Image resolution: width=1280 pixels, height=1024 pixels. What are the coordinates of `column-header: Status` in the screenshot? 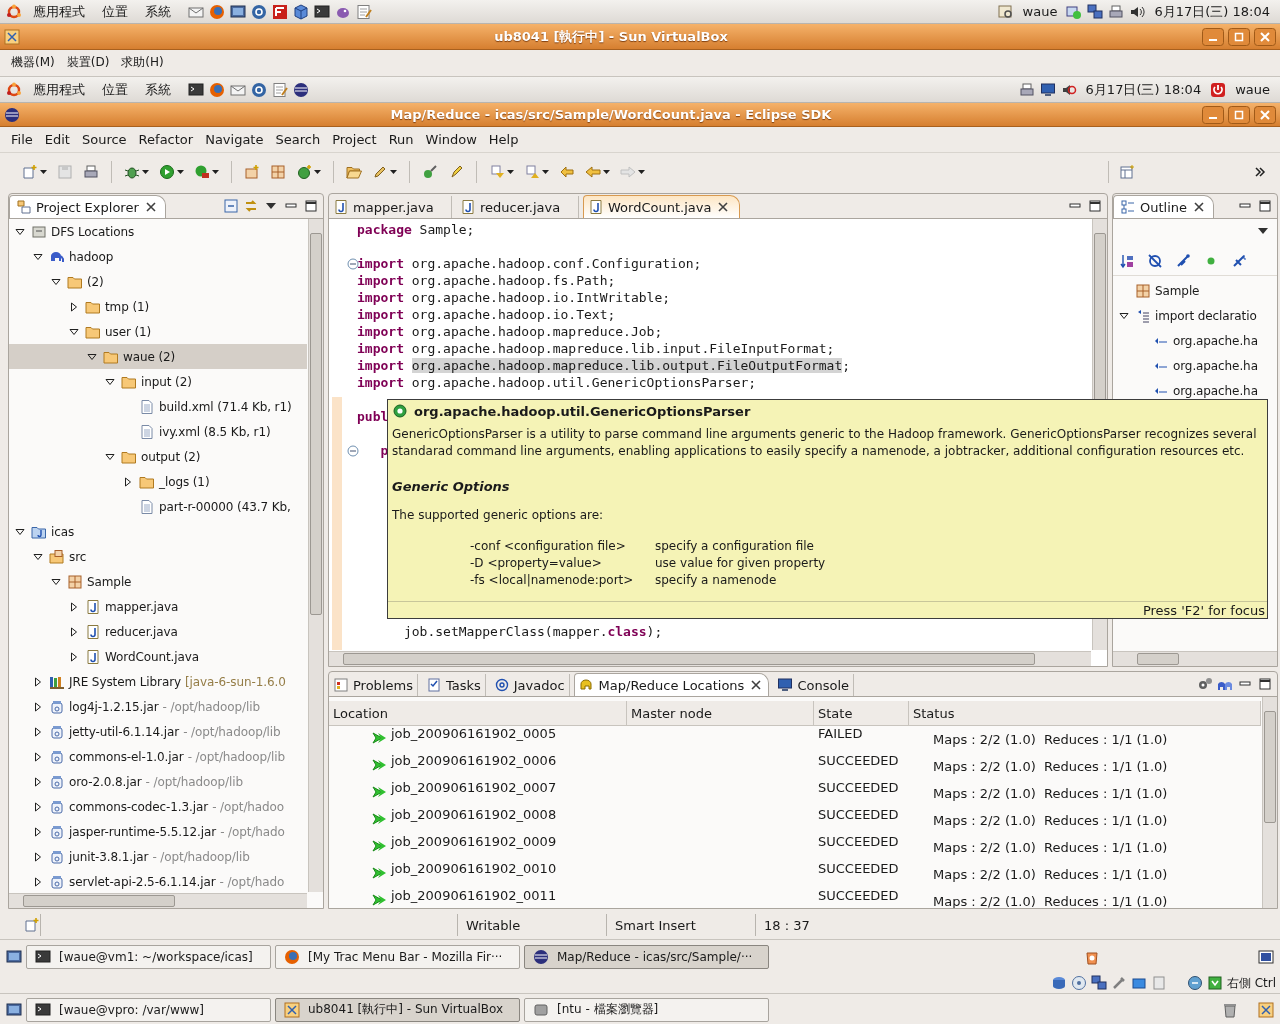 It's located at (1085, 713).